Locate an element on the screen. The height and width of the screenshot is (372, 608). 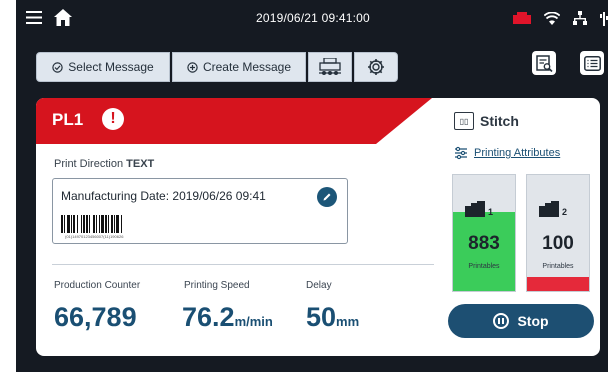
select-message-button: Select Message is located at coordinates (103, 67).